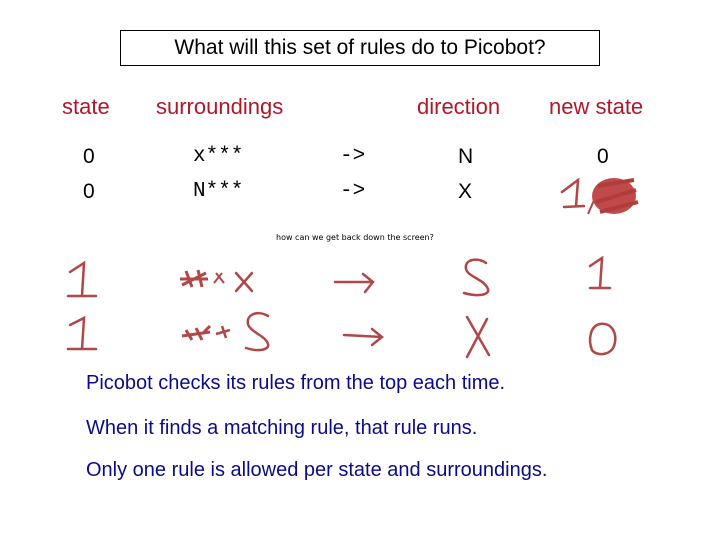 The height and width of the screenshot is (540, 720). I want to click on hand-row-2-new-state, so click(603, 339).